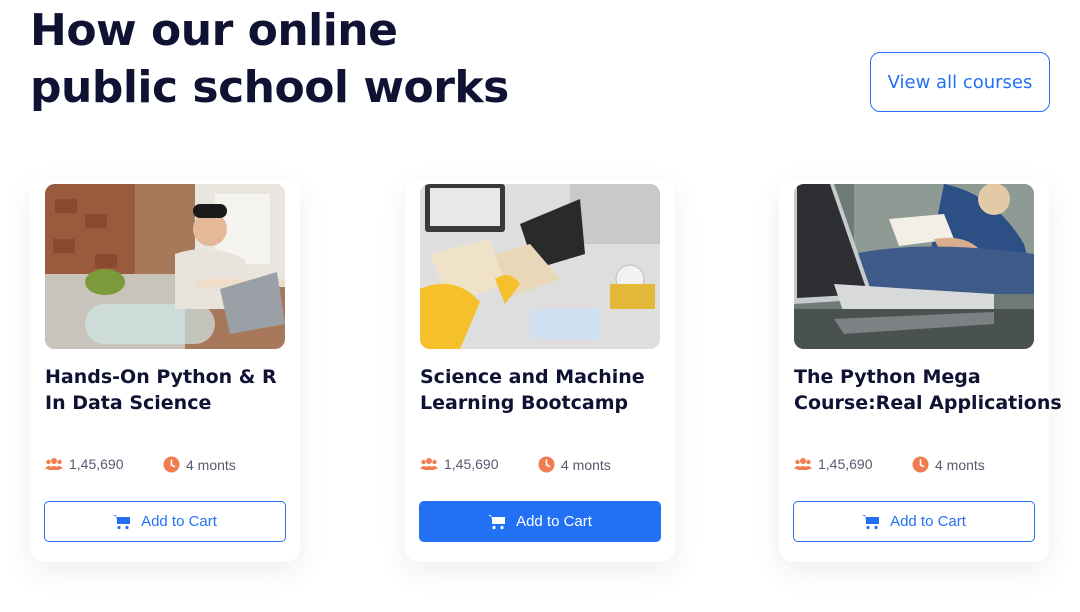  I want to click on section-heading-line-1: How our online, so click(214, 30).